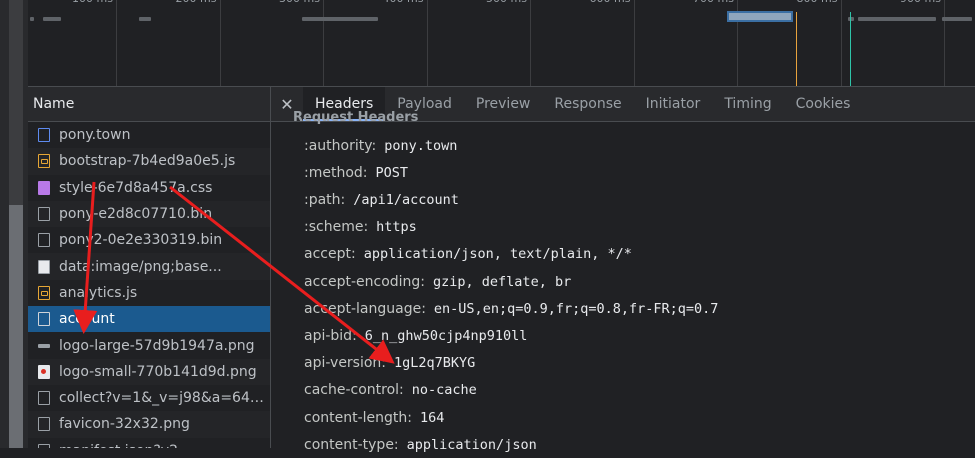 The height and width of the screenshot is (458, 975). I want to click on request-name: logo-large-57d9b1947a.png, so click(157, 345).